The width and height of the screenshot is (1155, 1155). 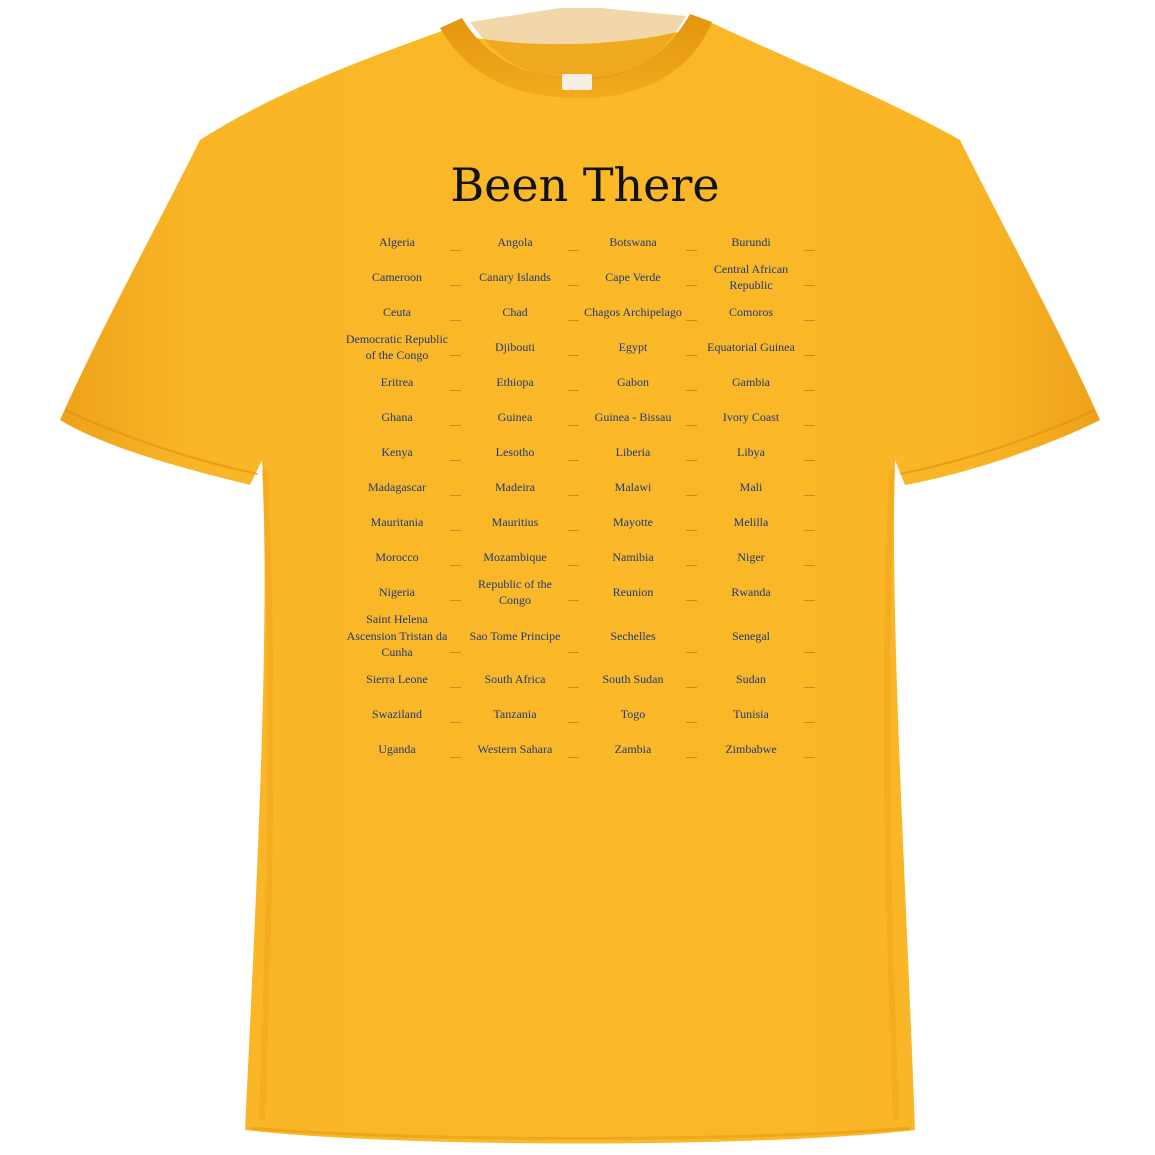 What do you see at coordinates (751, 417) in the screenshot?
I see `country-name: Ivory Coast` at bounding box center [751, 417].